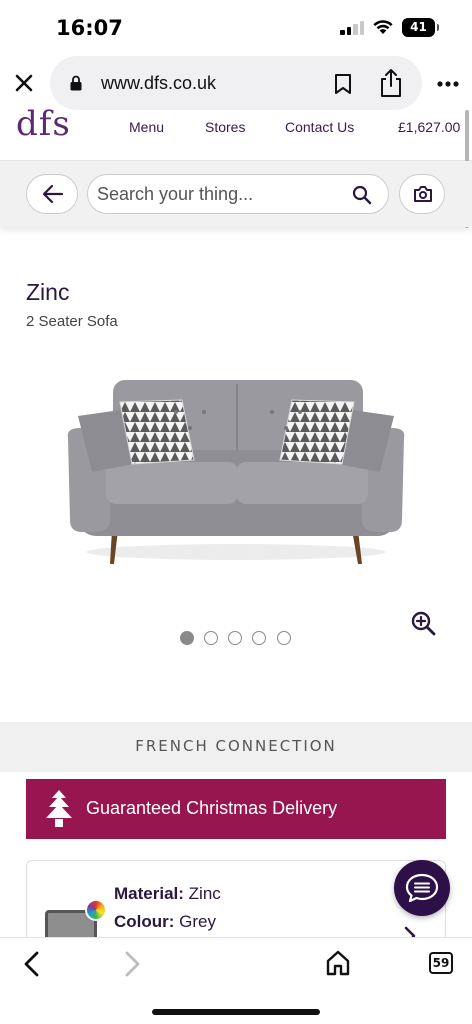 Image resolution: width=472 pixels, height=1024 pixels. I want to click on christmas-delivery-banner: Guaranteed Christmas Delivery, so click(236, 809).